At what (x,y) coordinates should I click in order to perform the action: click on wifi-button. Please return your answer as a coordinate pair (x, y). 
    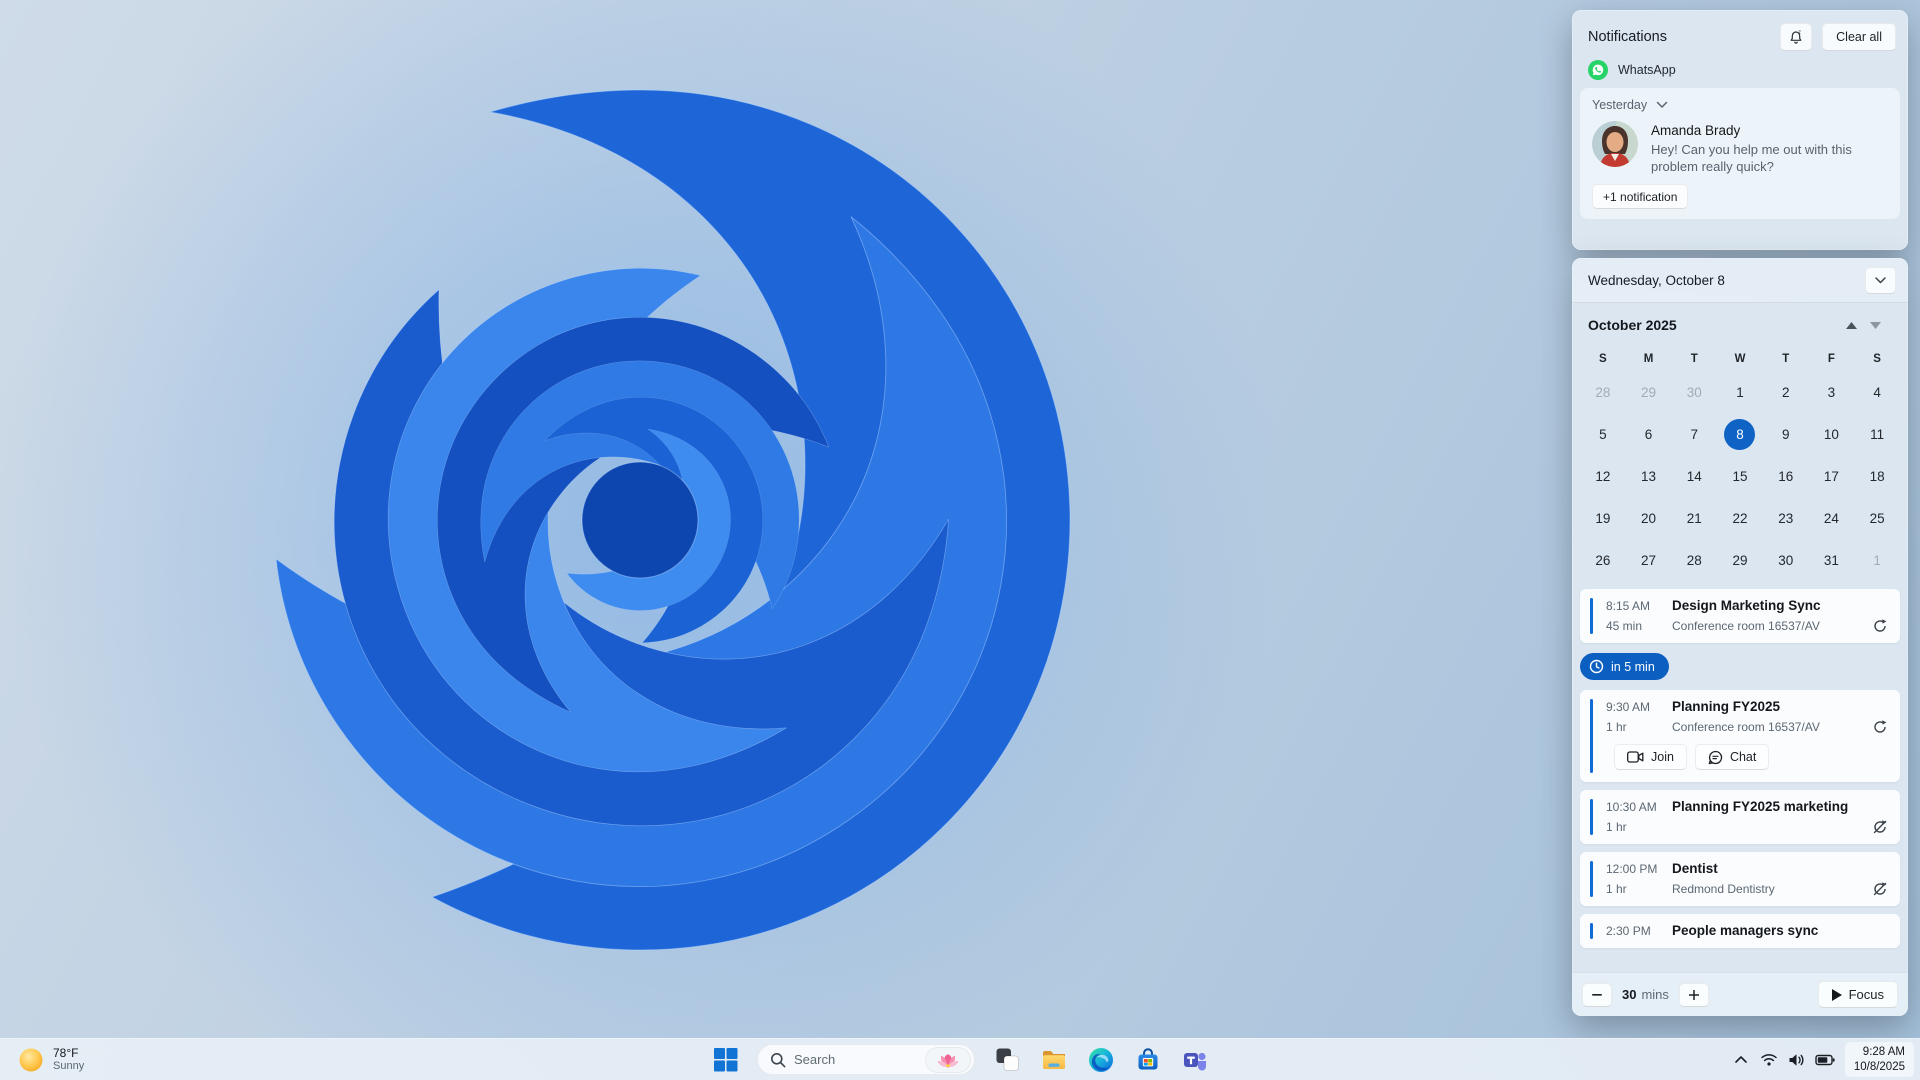
    Looking at the image, I should click on (1769, 1060).